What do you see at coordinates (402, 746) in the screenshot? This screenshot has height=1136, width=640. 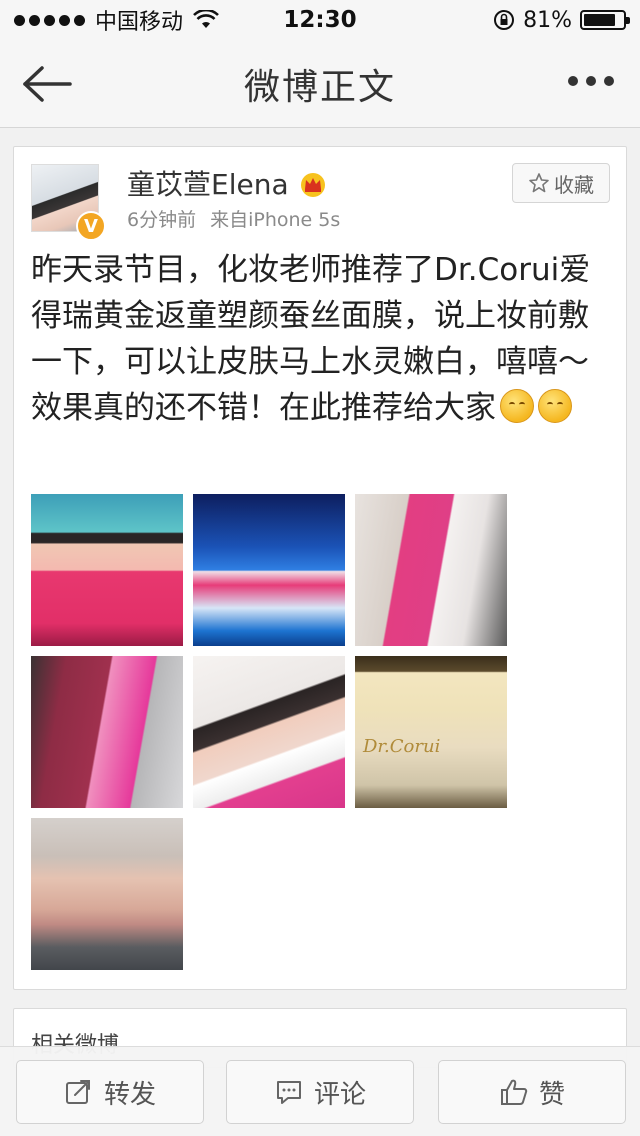 I see `product-brand-text: Dr.Corui` at bounding box center [402, 746].